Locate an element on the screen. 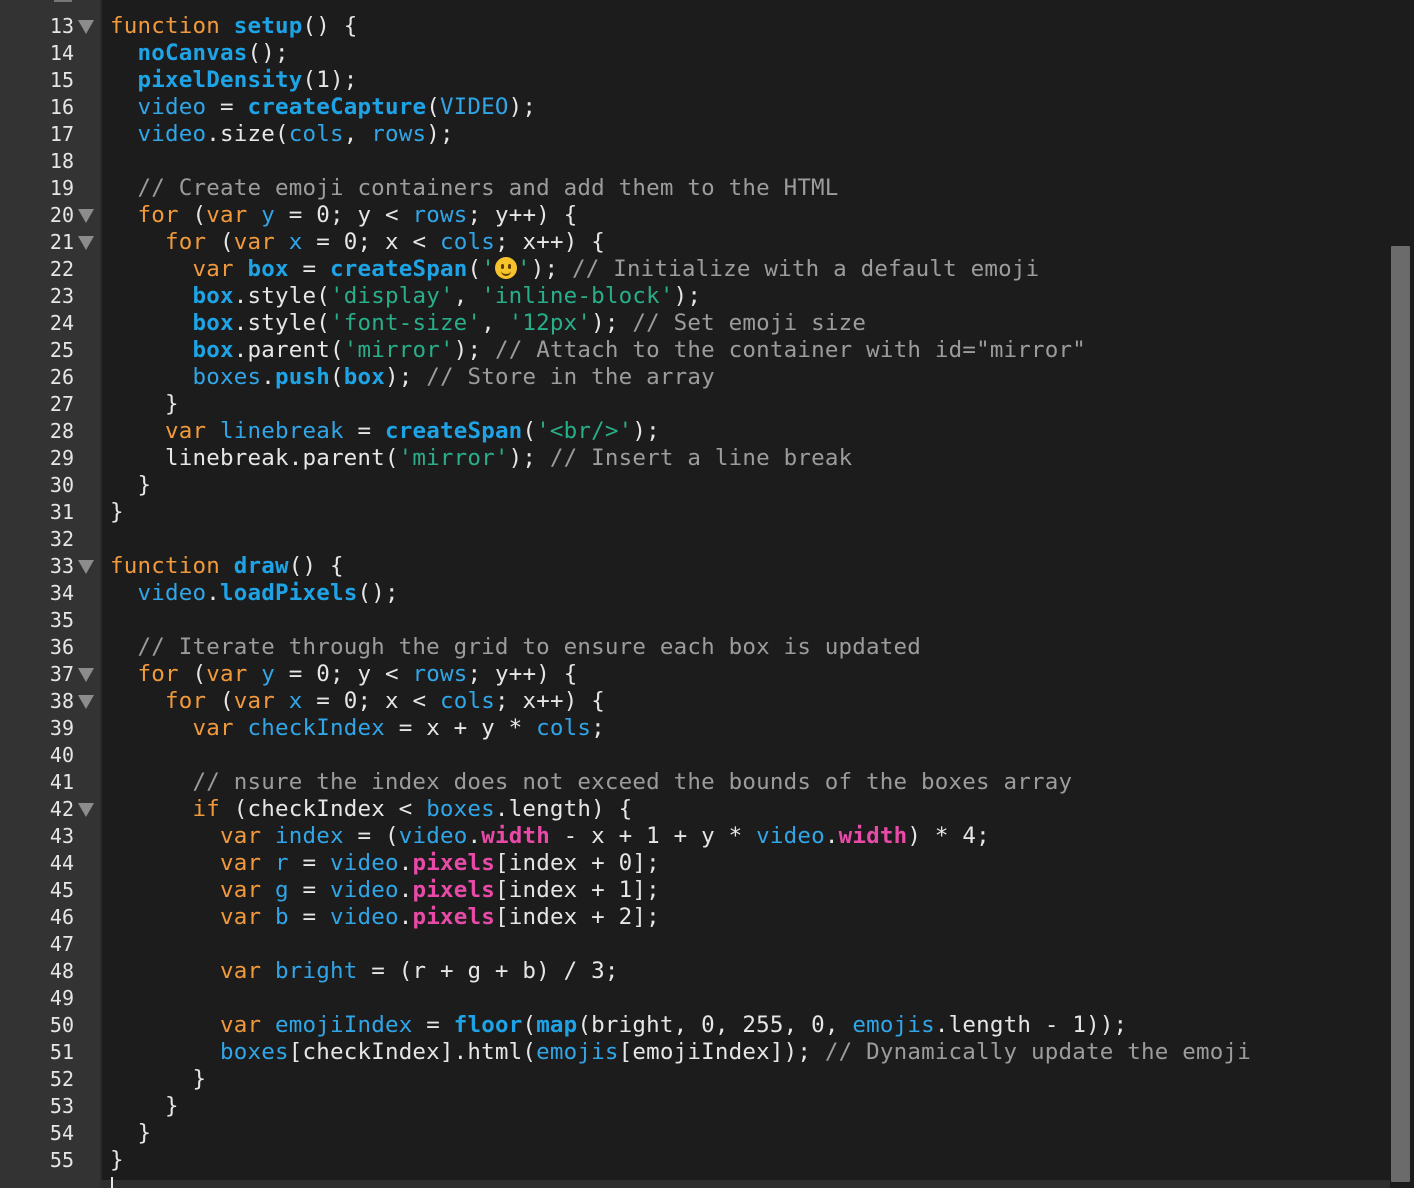 The width and height of the screenshot is (1414, 1188). line-number: 22 is located at coordinates (61, 269).